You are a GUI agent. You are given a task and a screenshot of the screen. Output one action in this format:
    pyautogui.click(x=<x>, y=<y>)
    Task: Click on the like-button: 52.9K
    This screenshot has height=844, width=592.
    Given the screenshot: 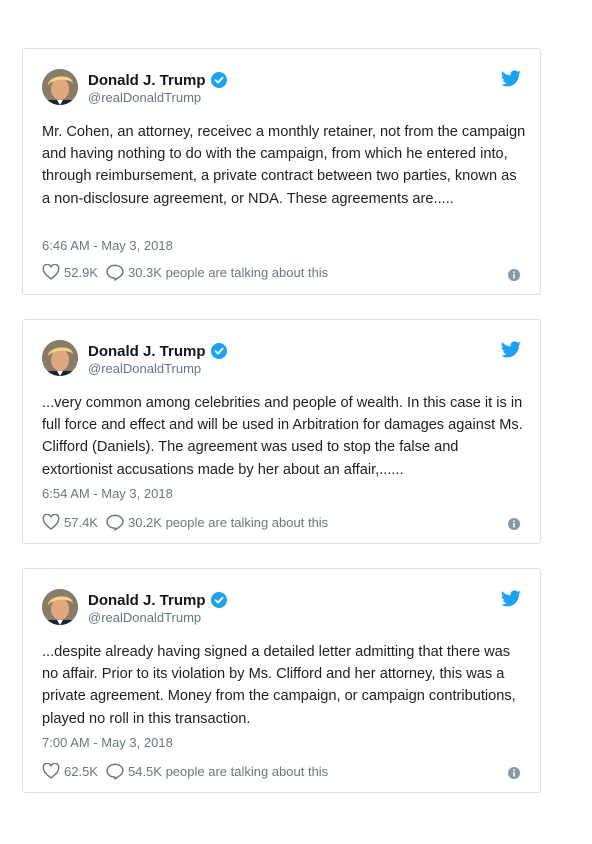 What is the action you would take?
    pyautogui.click(x=70, y=272)
    